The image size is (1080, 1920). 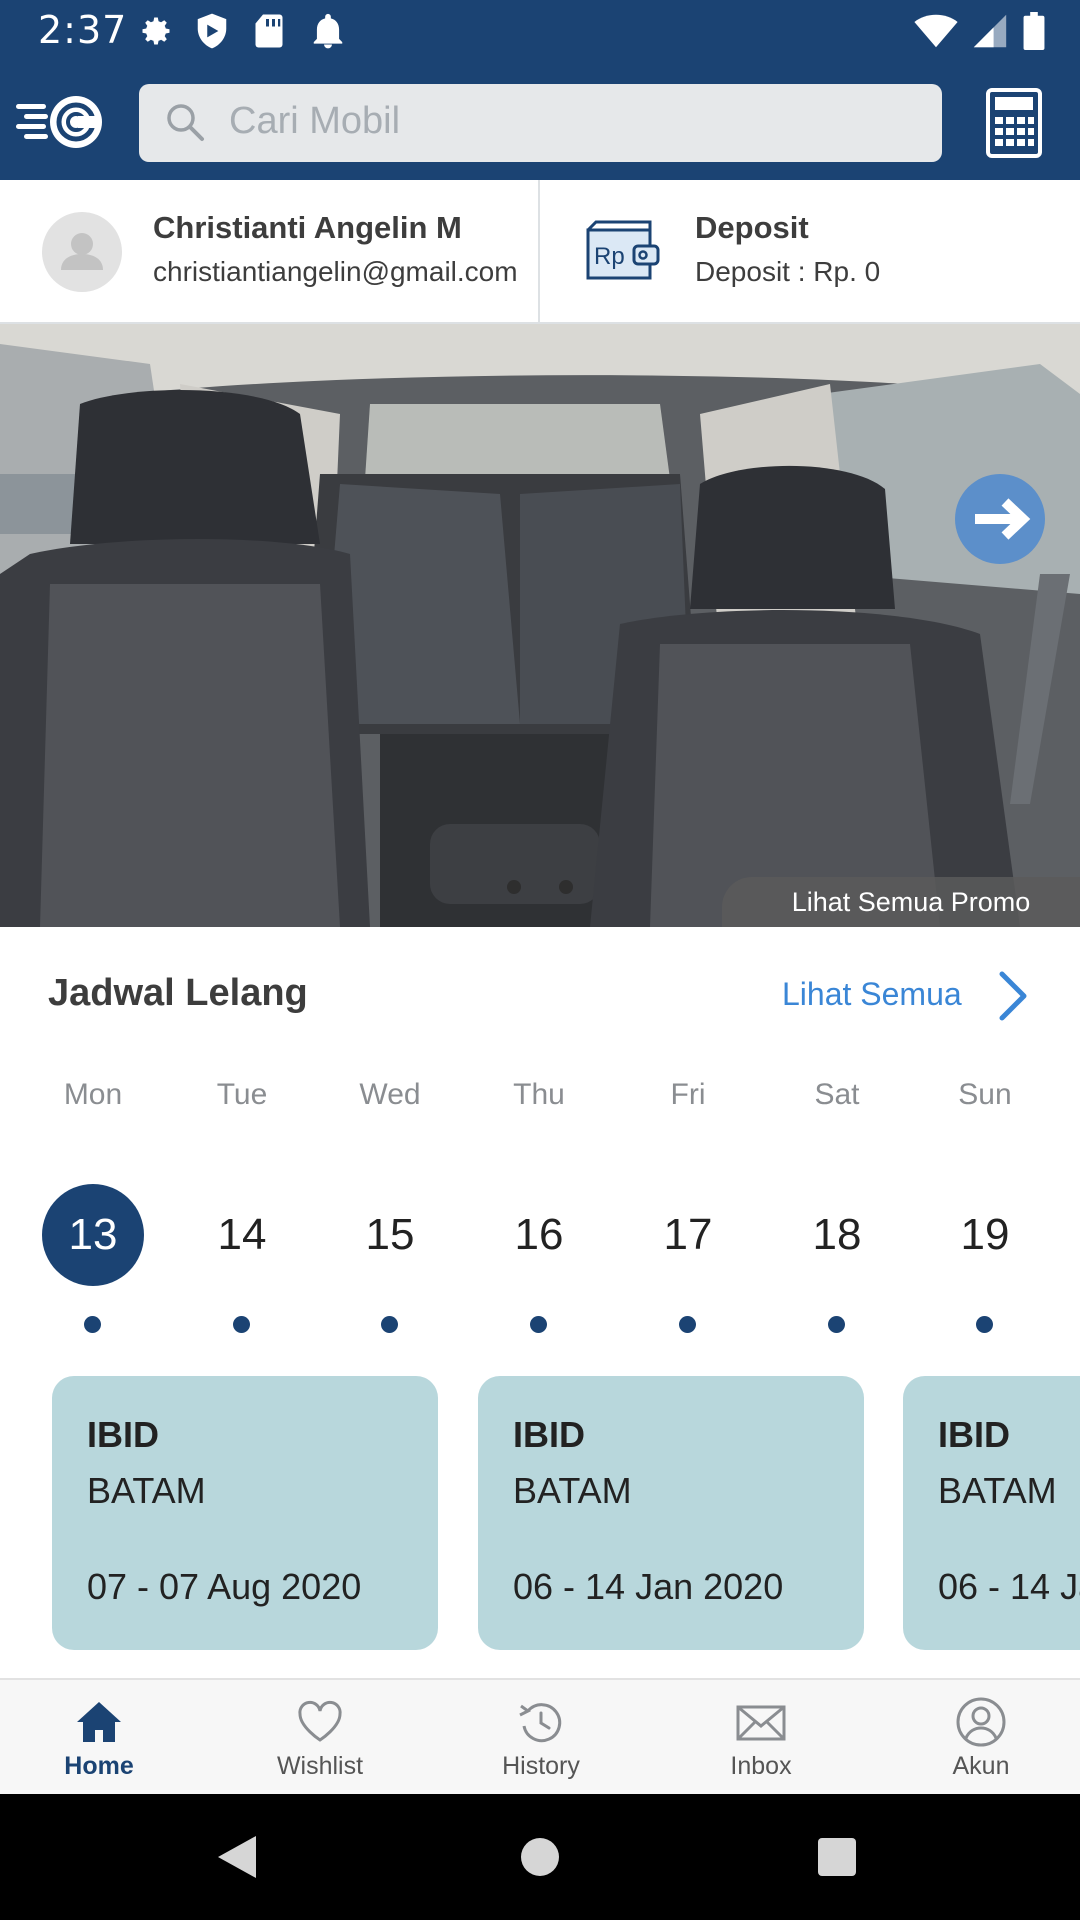 What do you see at coordinates (99, 1766) in the screenshot?
I see `nav-label: Home` at bounding box center [99, 1766].